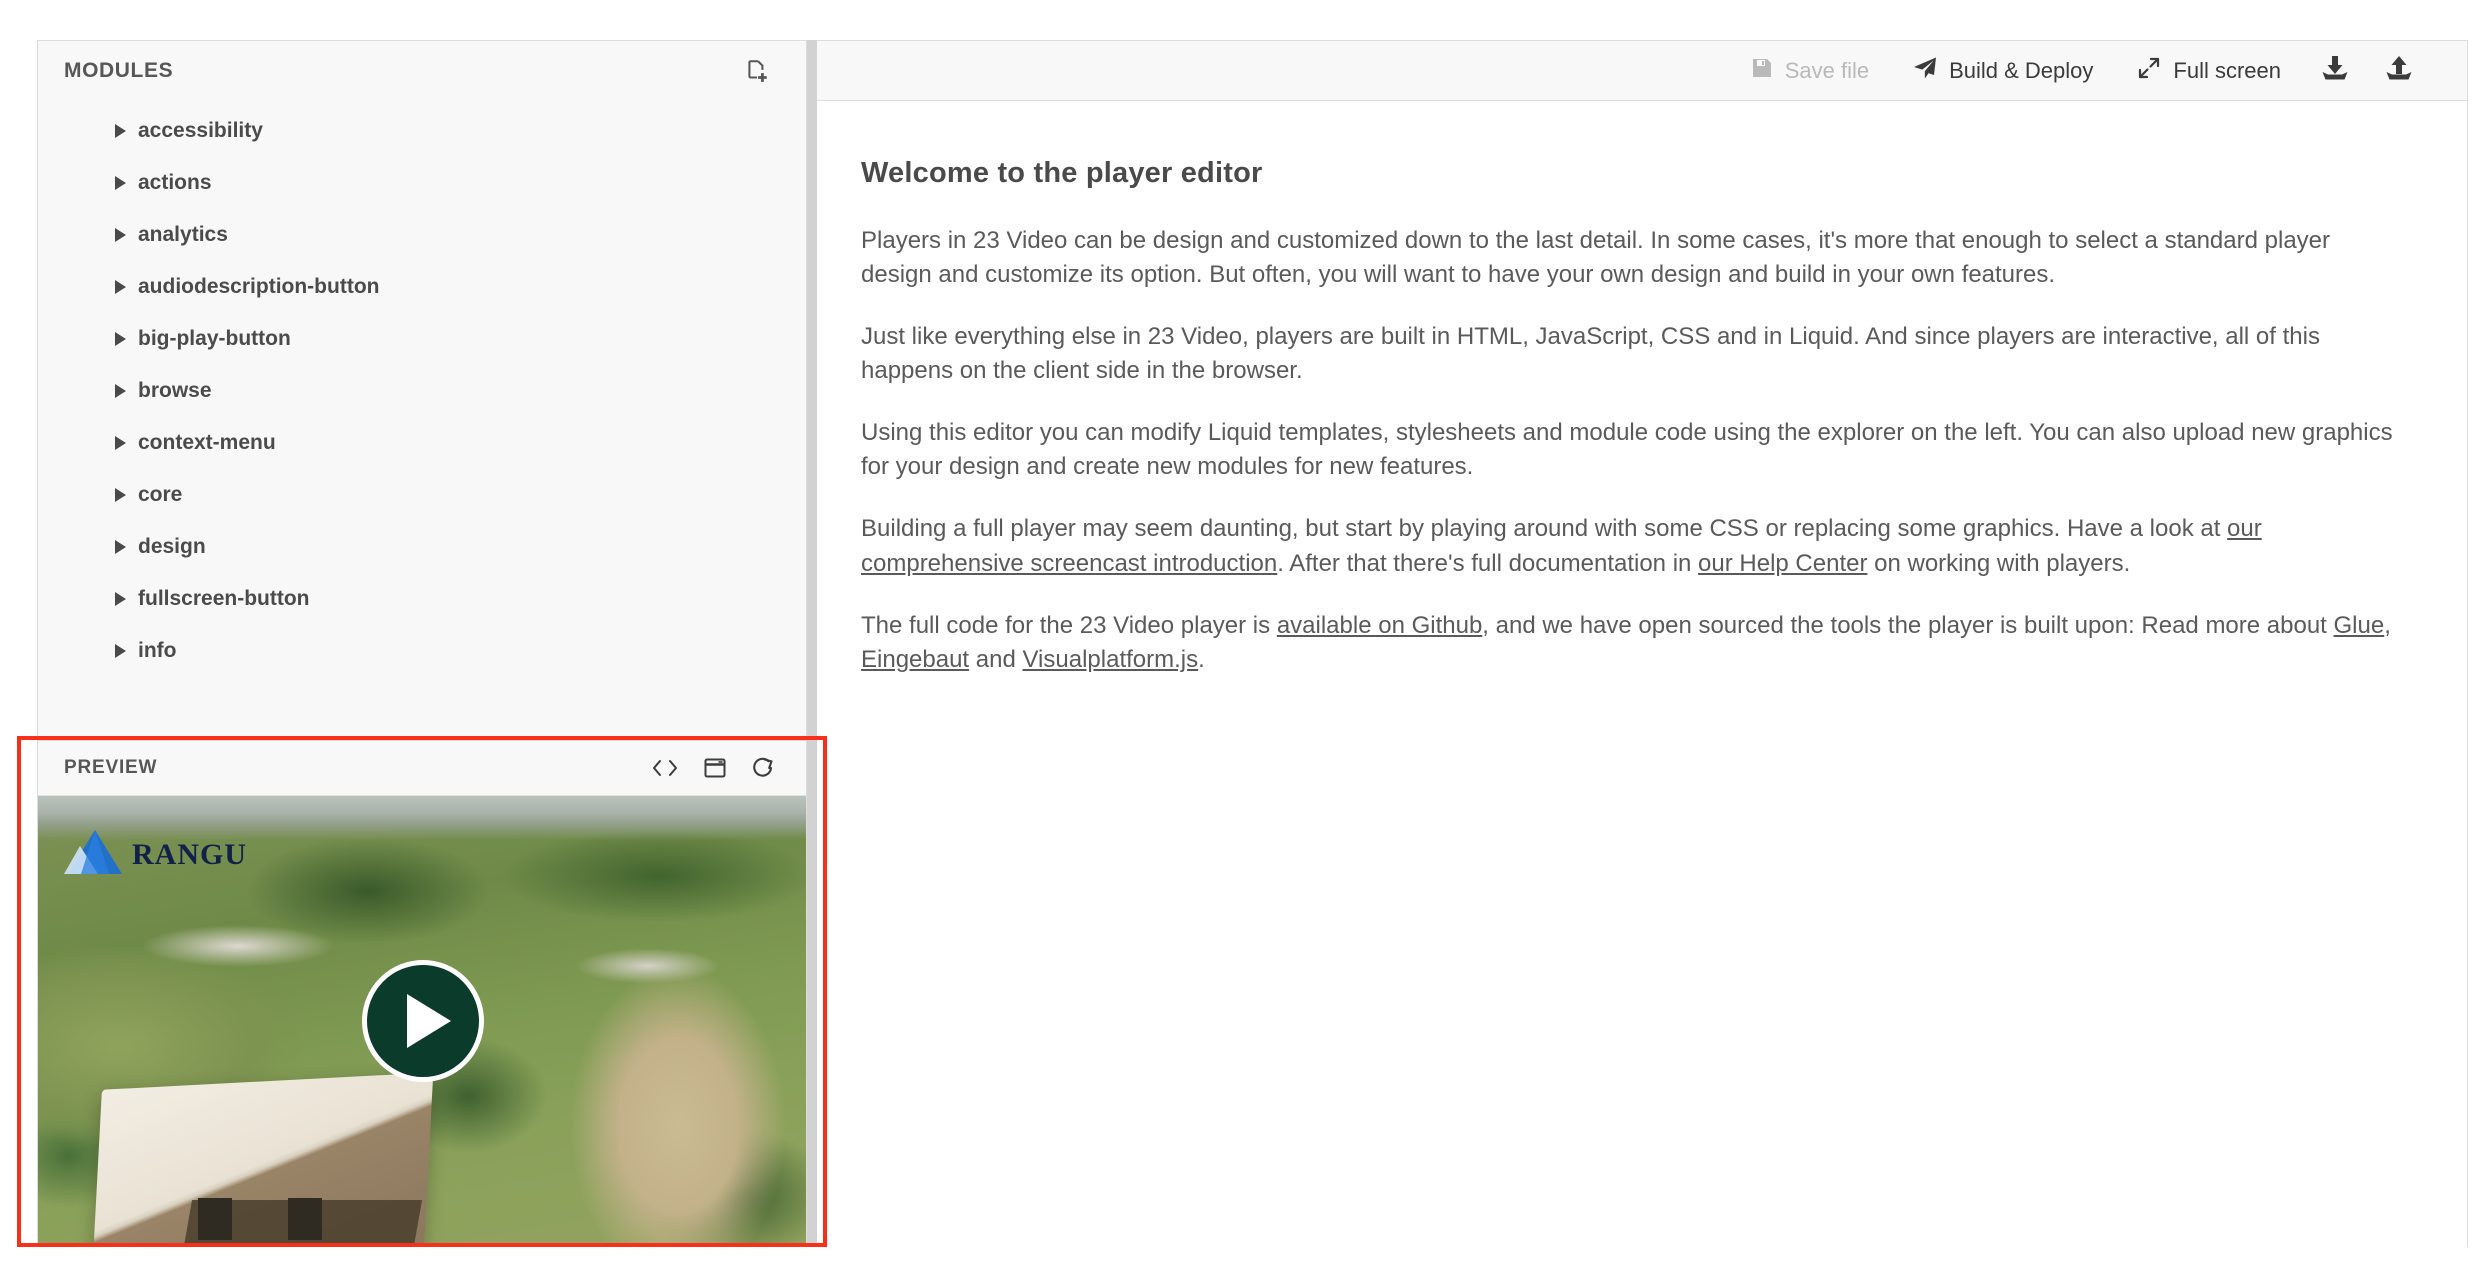  Describe the element at coordinates (1062, 173) in the screenshot. I see `document-heading: Welcome to the player editor` at that location.